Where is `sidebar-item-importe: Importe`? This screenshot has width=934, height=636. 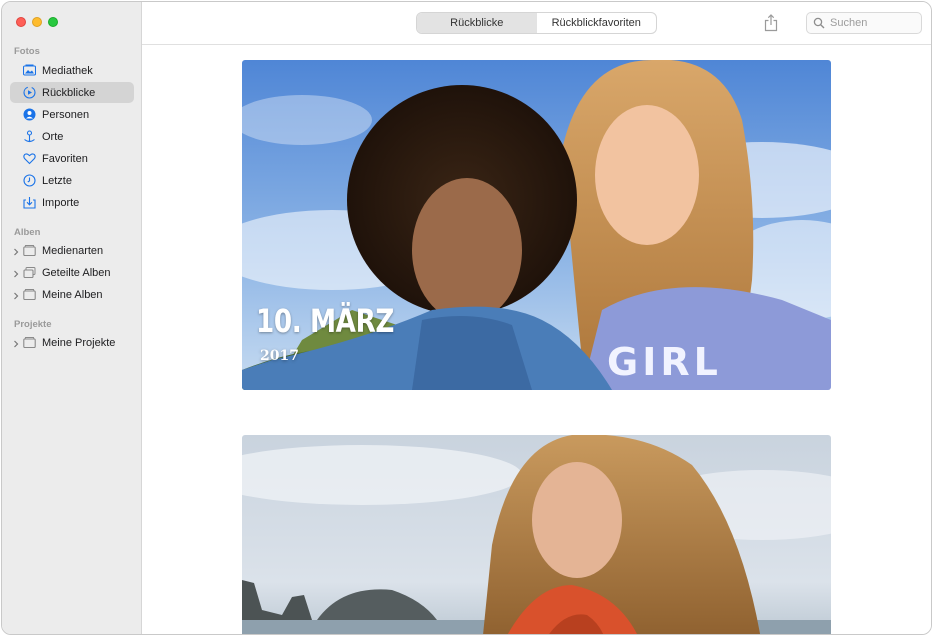 sidebar-item-importe: Importe is located at coordinates (72, 202).